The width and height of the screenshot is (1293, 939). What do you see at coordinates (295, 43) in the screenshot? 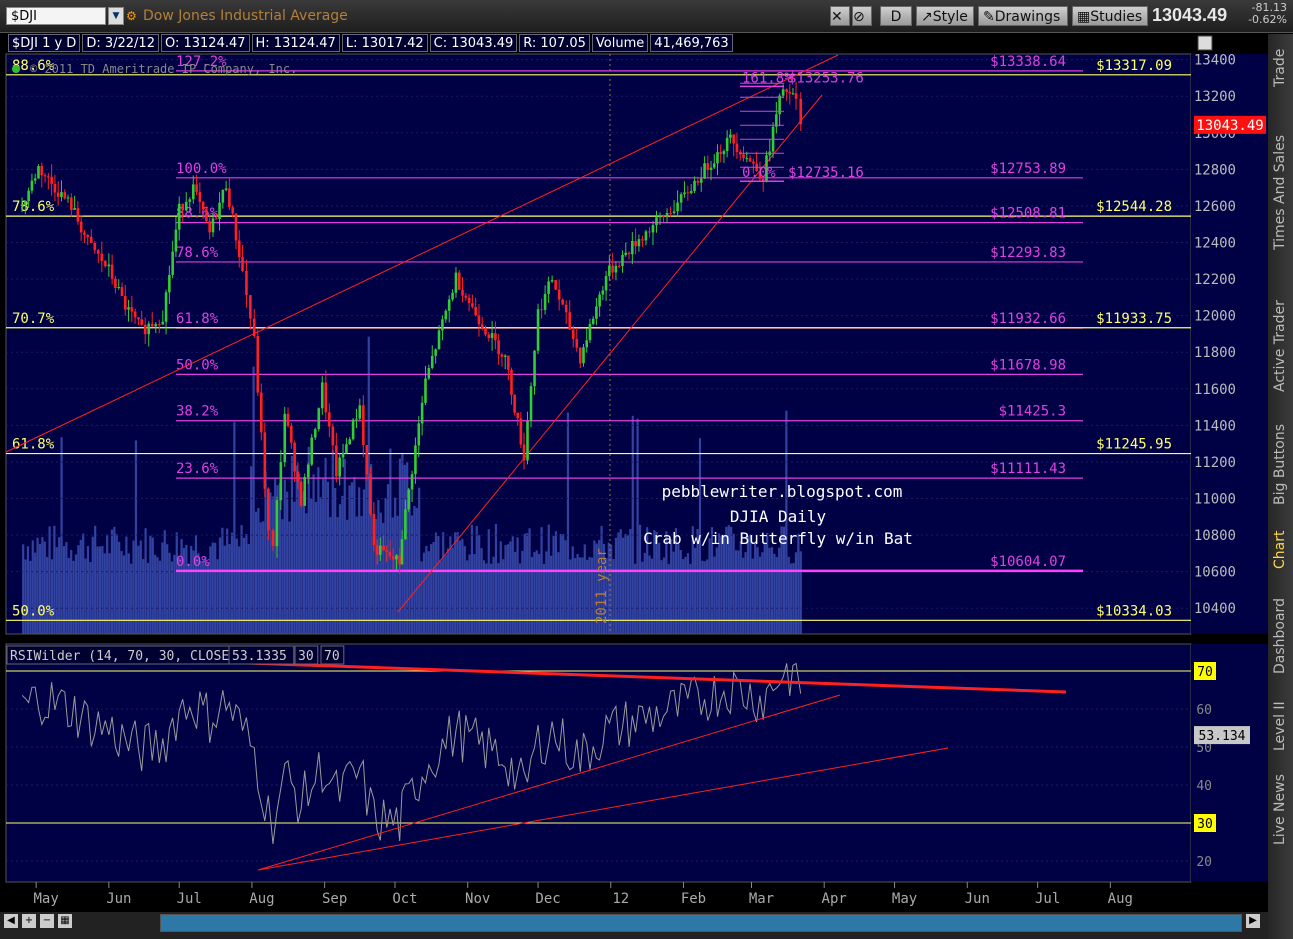
I see `ohlc-high: H: 13124.47` at bounding box center [295, 43].